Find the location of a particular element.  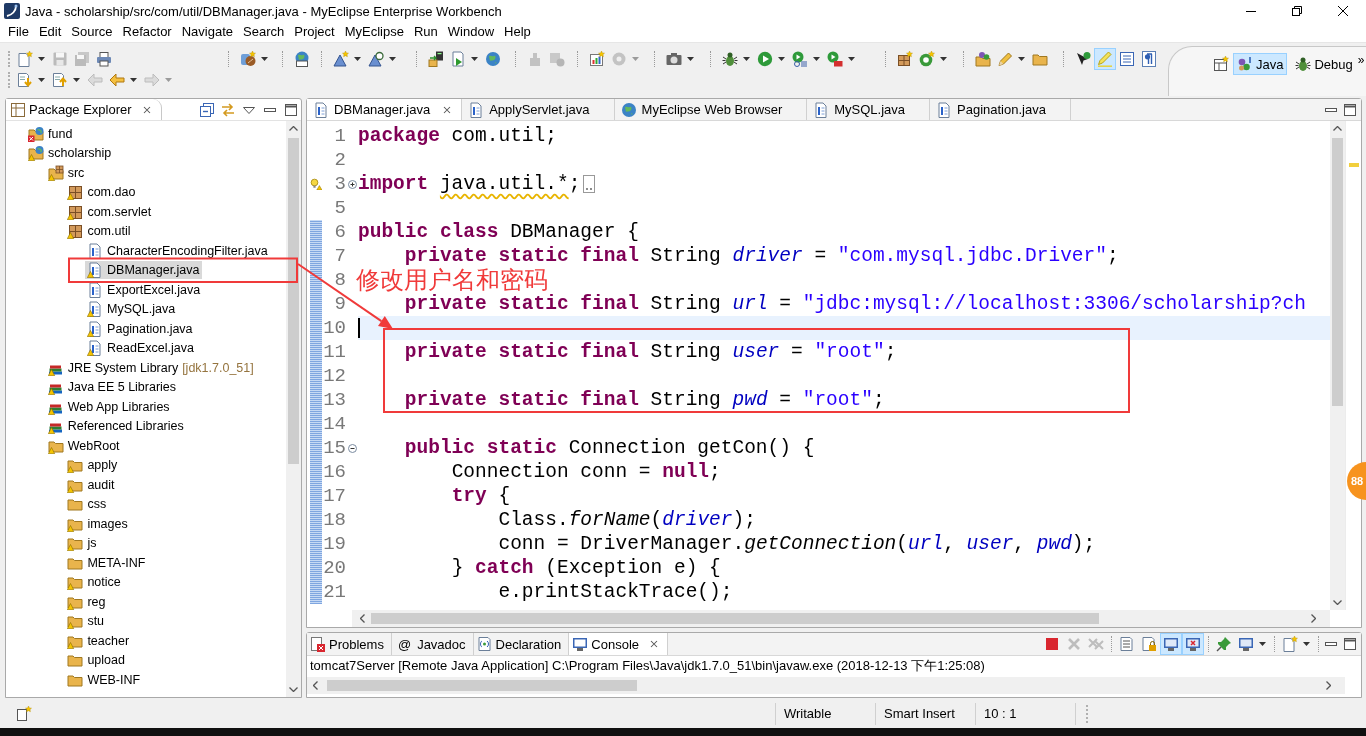

globe-icon is located at coordinates (493, 59).